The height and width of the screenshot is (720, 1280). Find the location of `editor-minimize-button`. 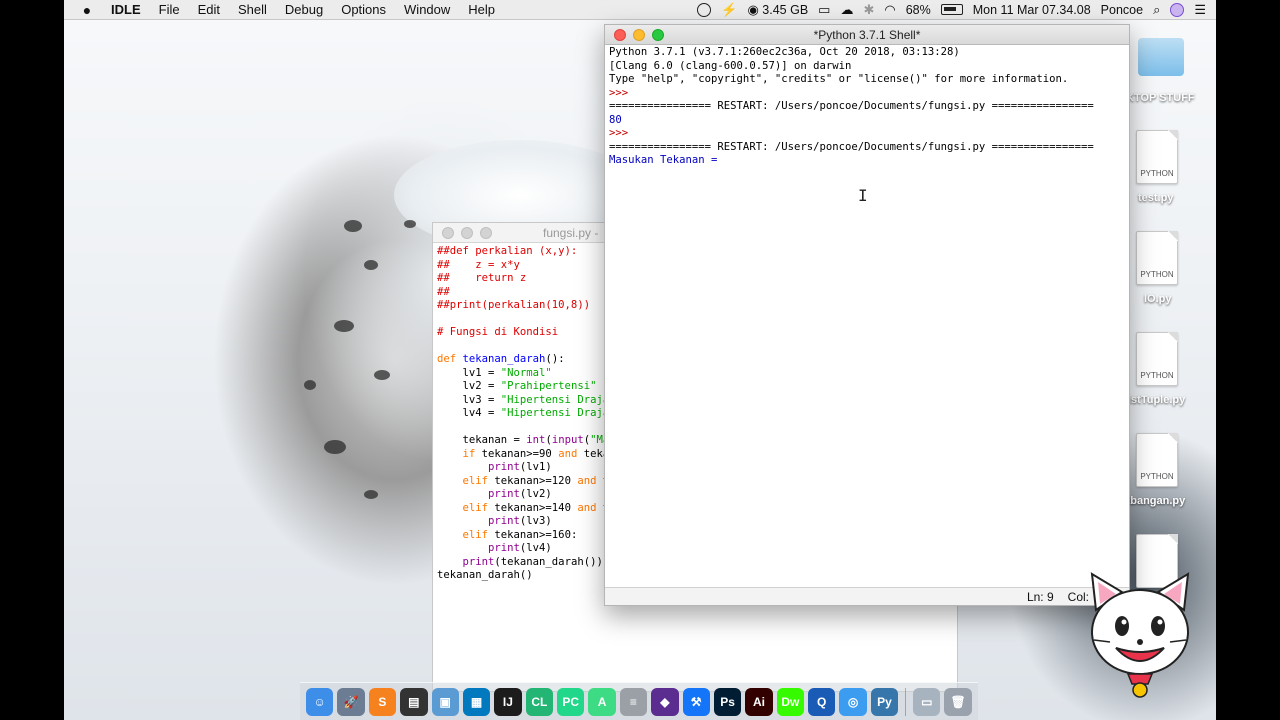

editor-minimize-button is located at coordinates (467, 233).